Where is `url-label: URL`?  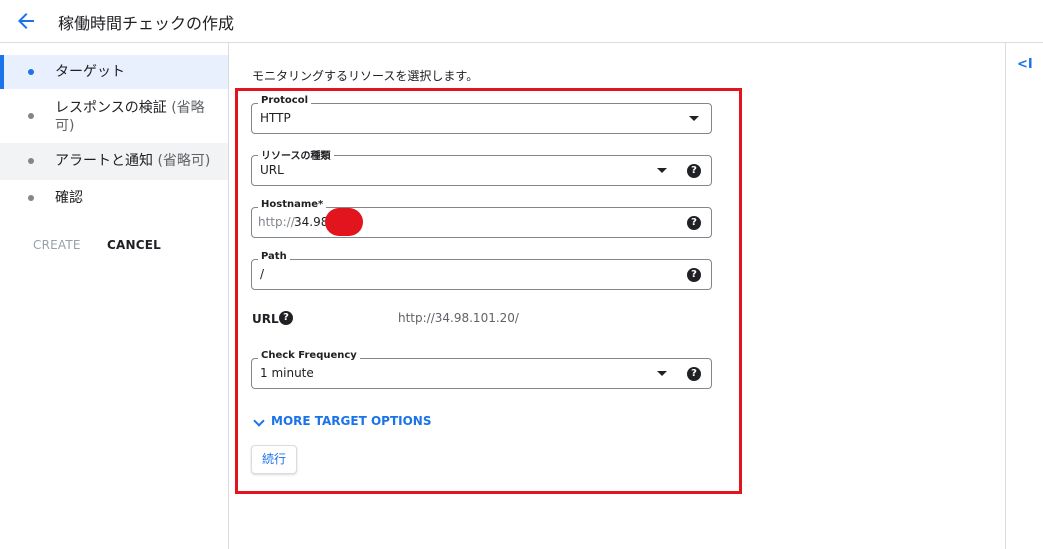
url-label: URL is located at coordinates (265, 319).